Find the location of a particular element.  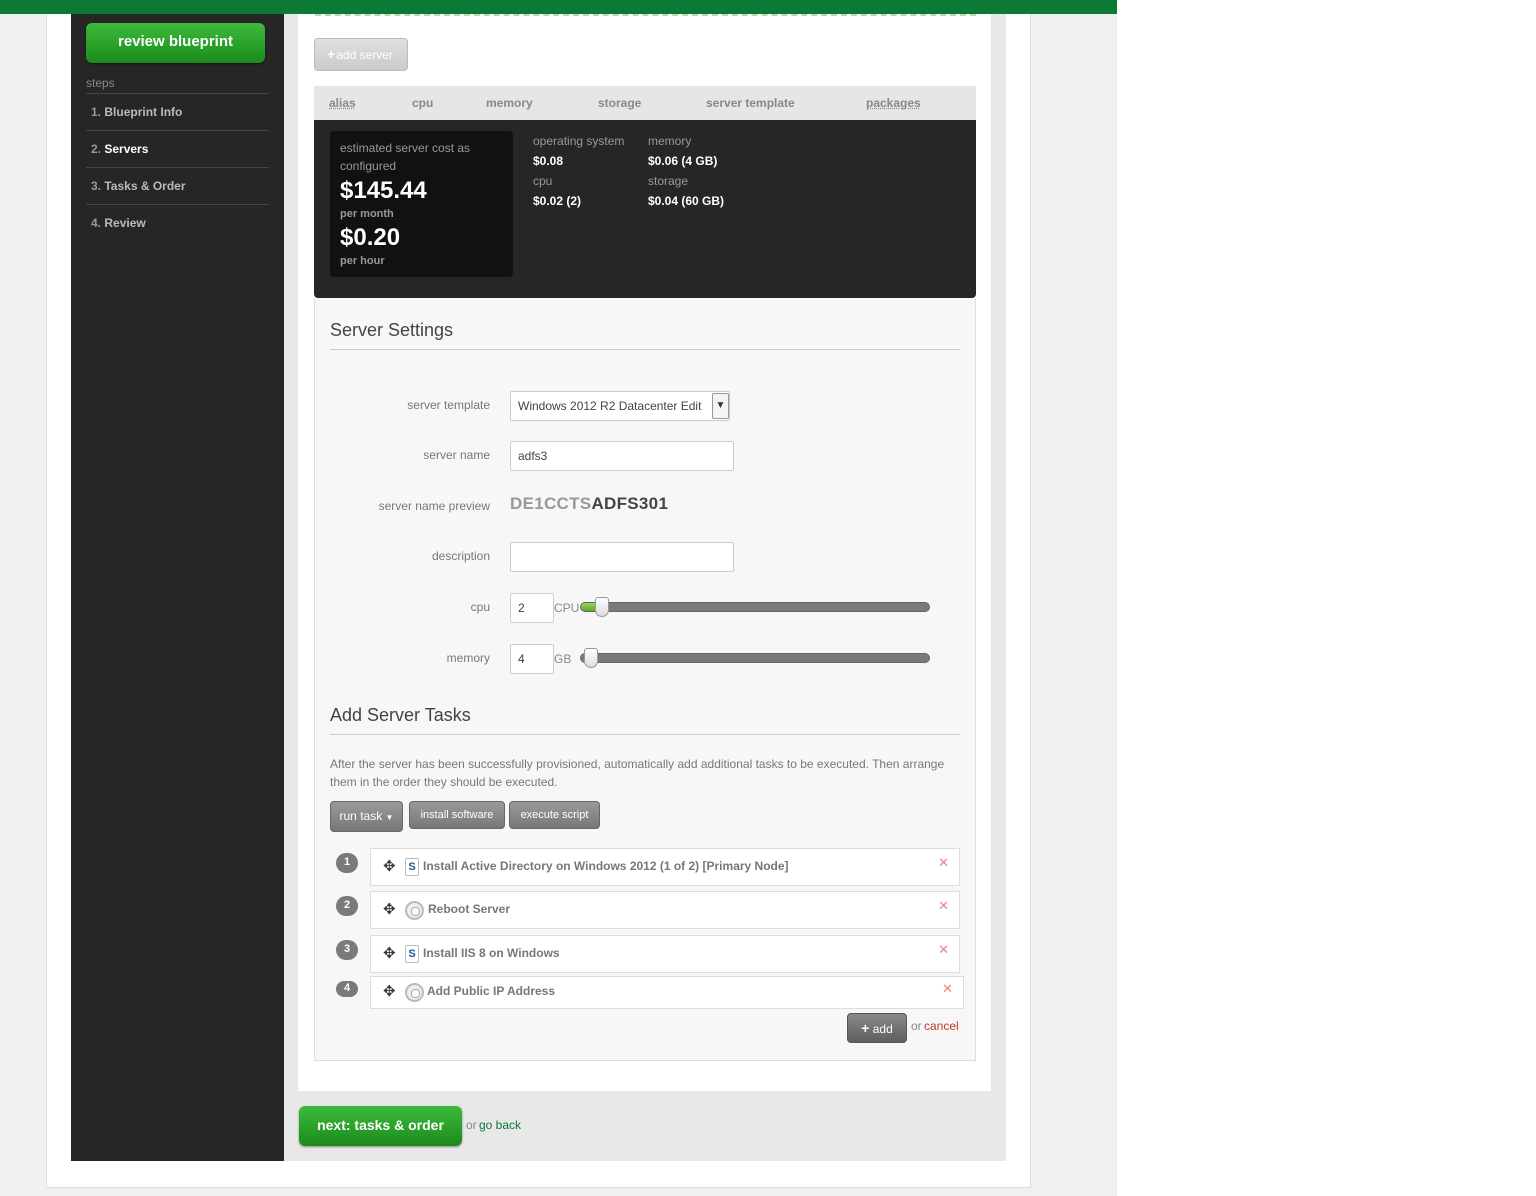

add-server-label: add server is located at coordinates (364, 55).